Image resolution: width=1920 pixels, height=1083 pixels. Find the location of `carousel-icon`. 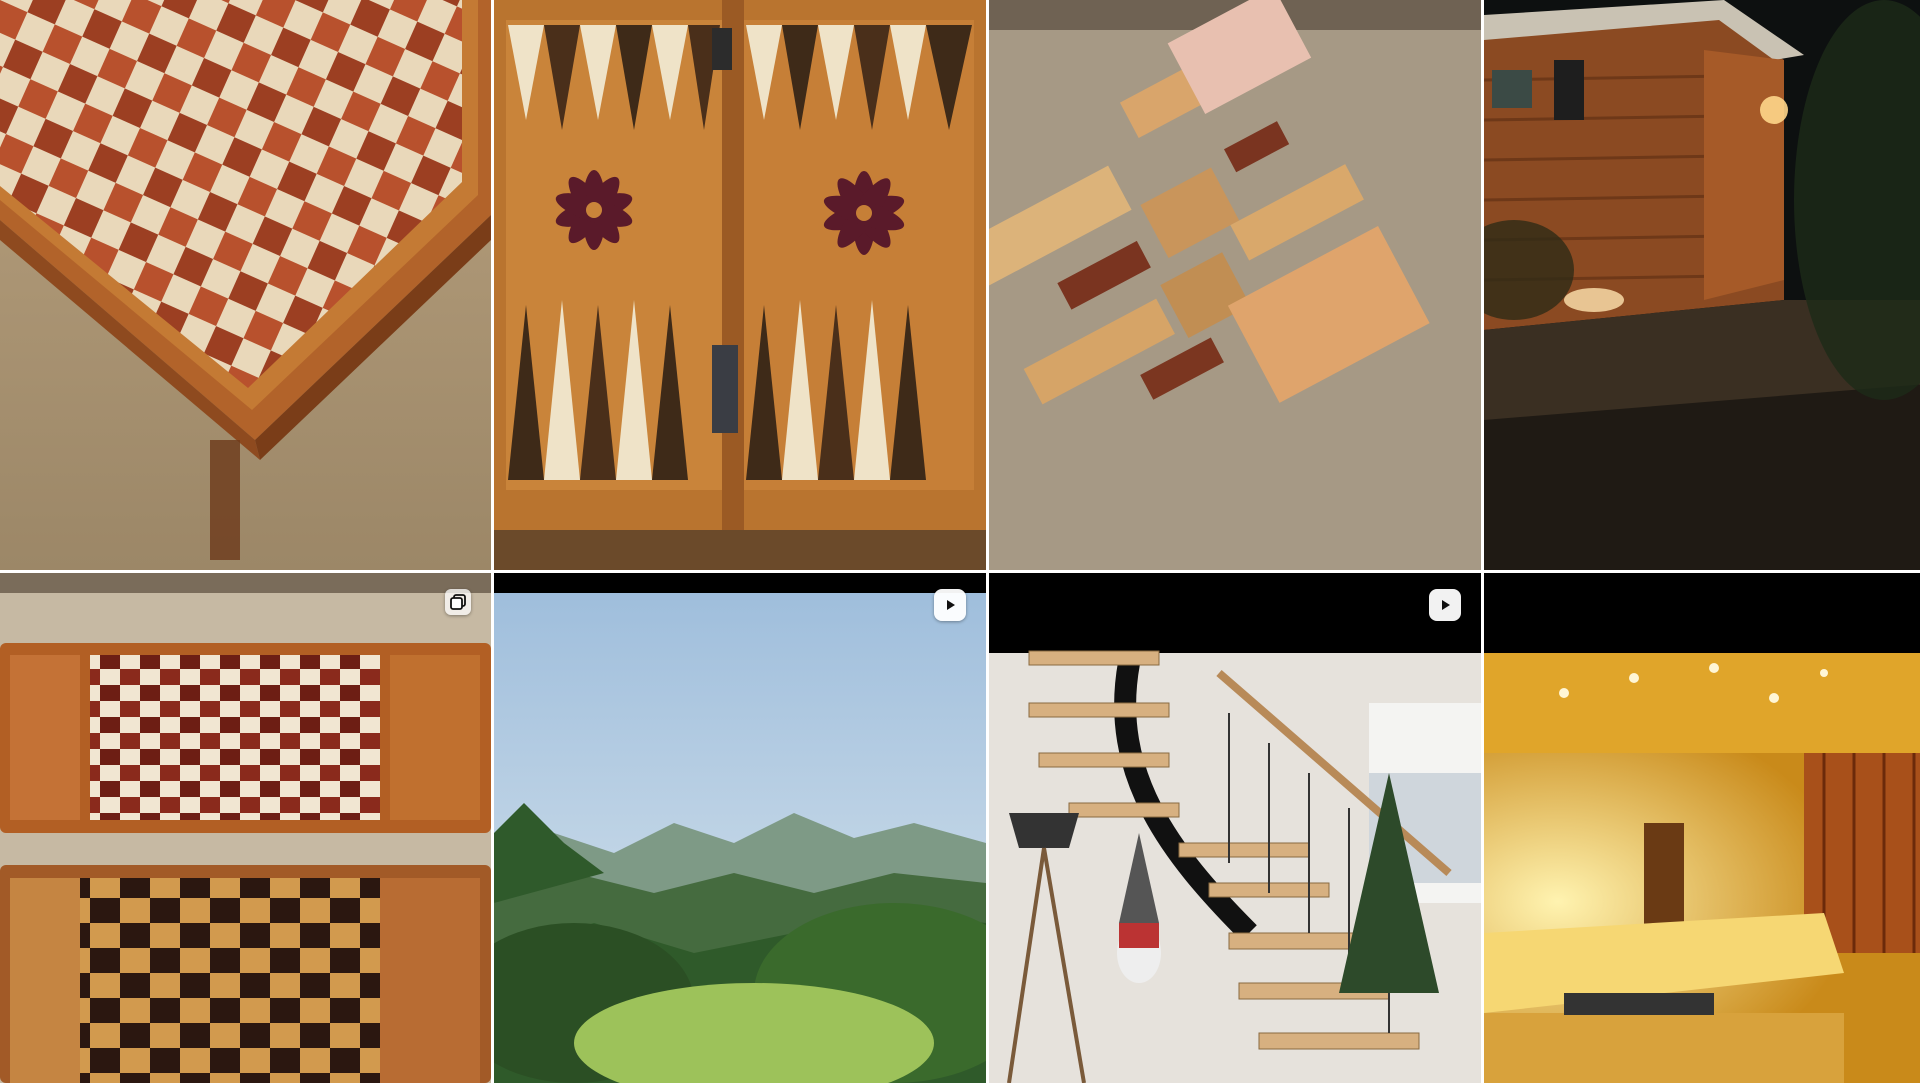

carousel-icon is located at coordinates (458, 602).